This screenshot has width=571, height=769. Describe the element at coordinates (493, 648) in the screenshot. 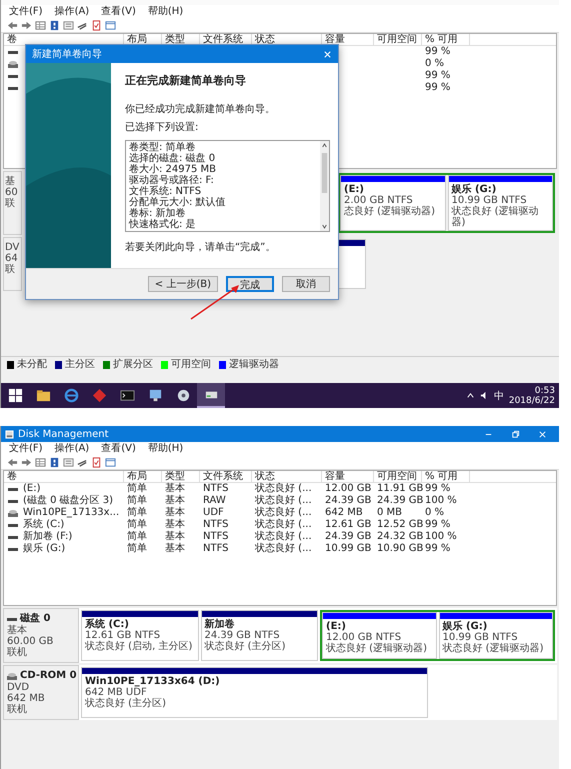

I see `partition-status: 状态良好 (逻辑驱动器)` at that location.